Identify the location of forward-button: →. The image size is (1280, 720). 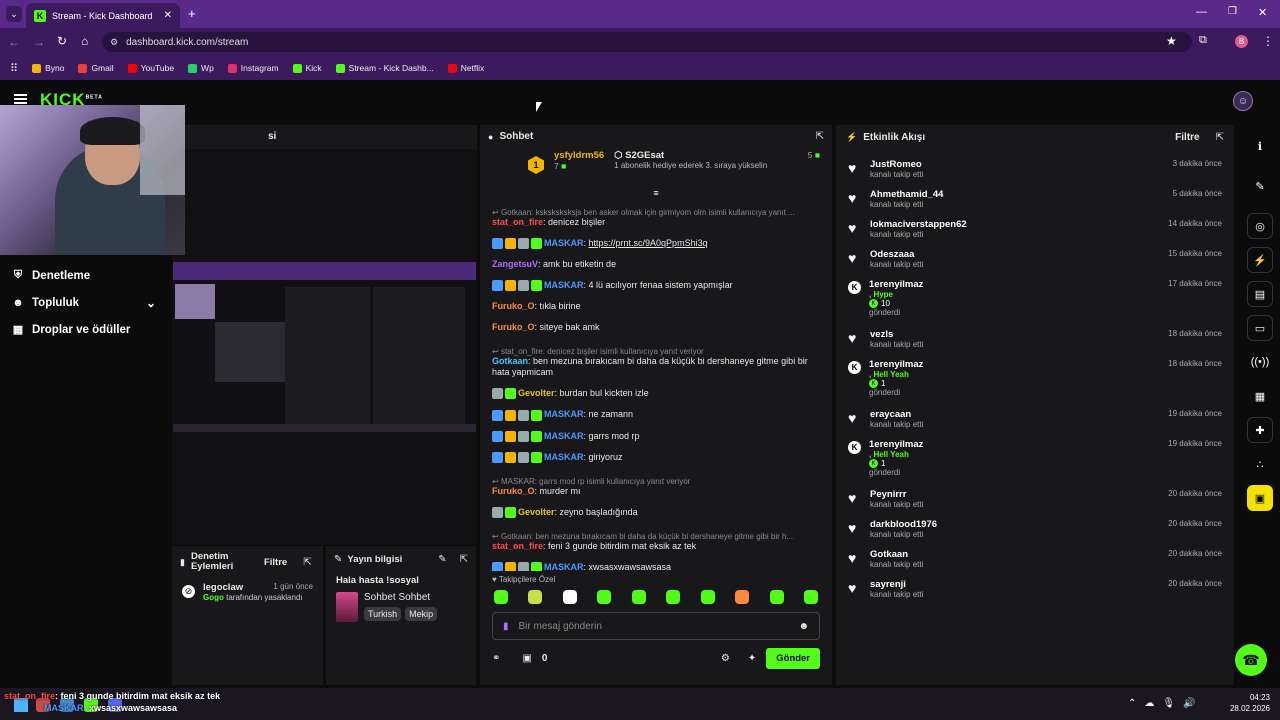
(39, 42).